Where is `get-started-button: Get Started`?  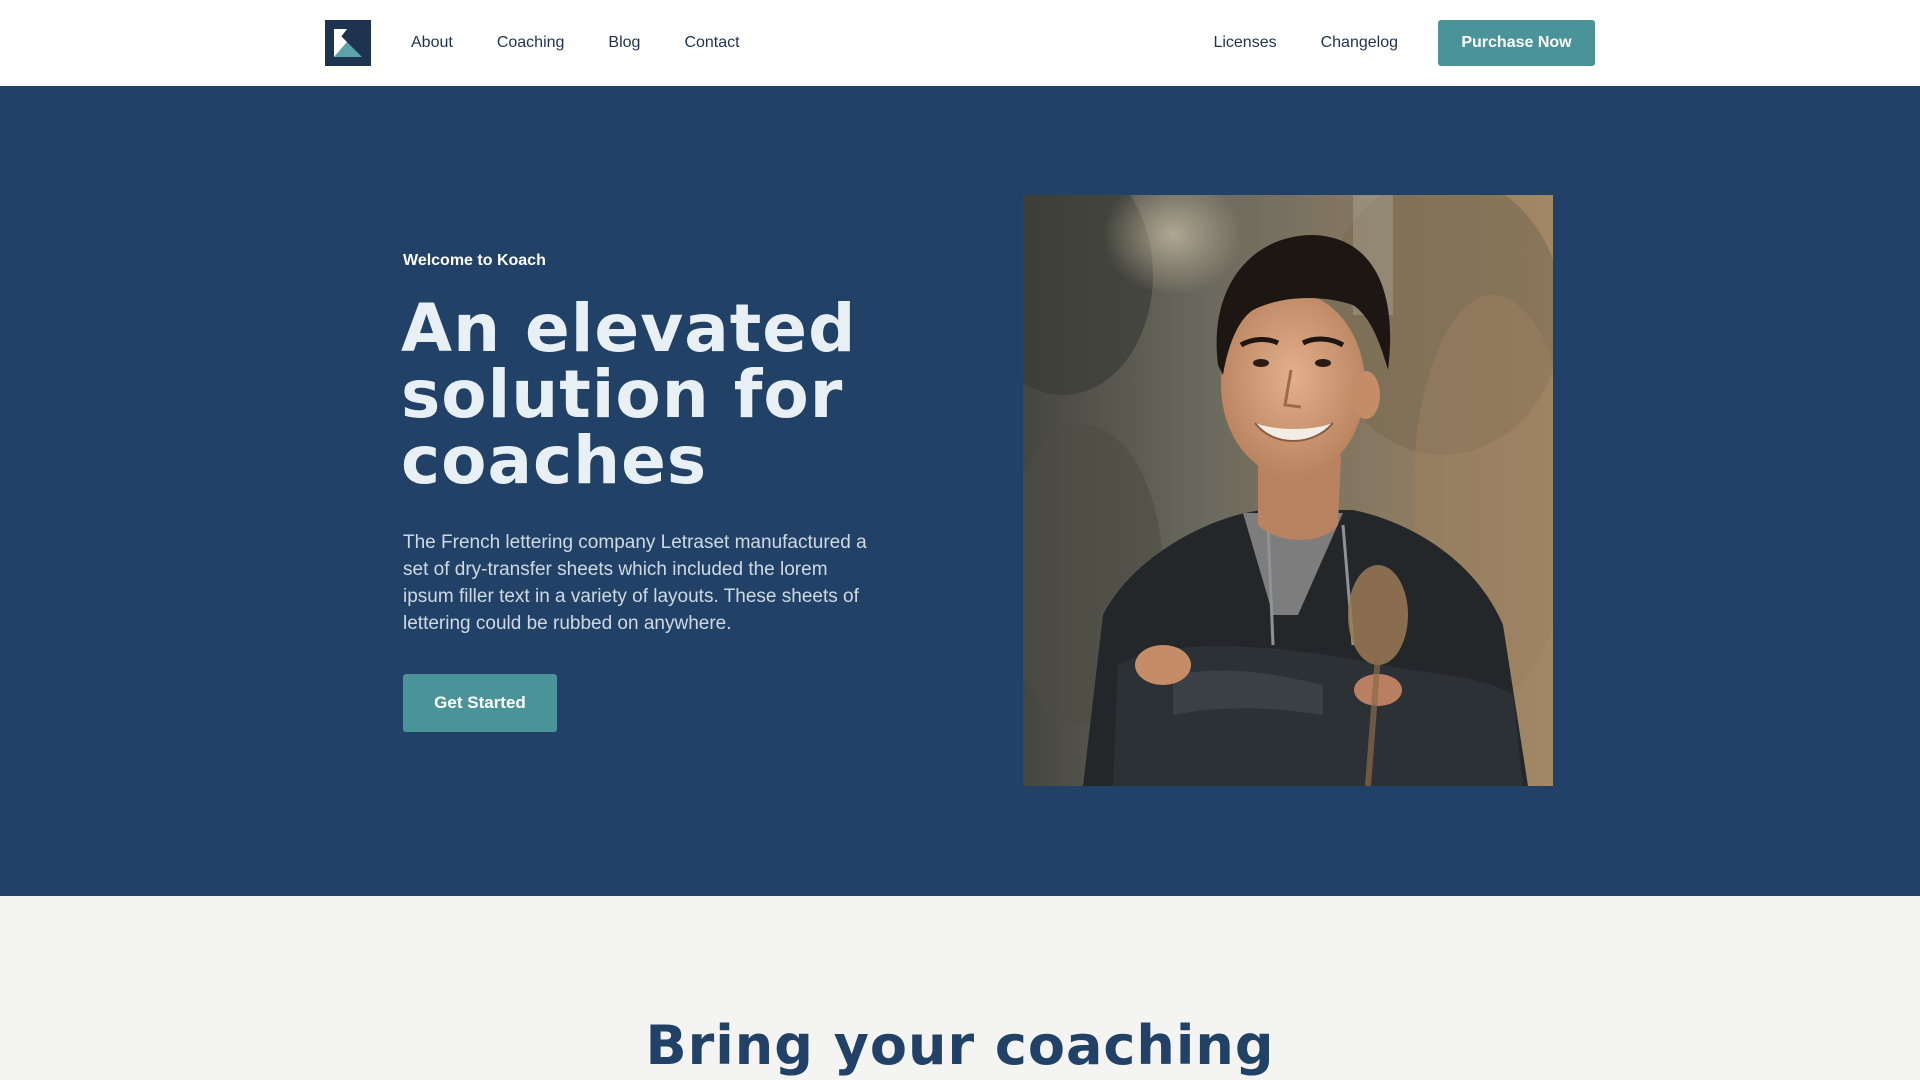
get-started-button: Get Started is located at coordinates (480, 703).